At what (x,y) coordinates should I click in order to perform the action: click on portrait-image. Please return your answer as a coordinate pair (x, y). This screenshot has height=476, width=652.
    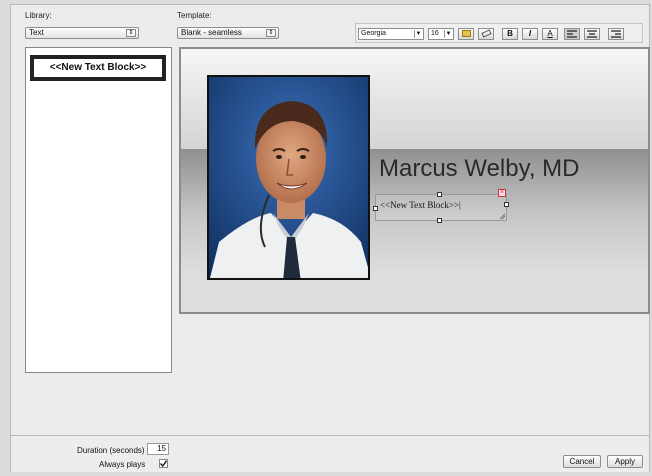
    Looking at the image, I should click on (288, 177).